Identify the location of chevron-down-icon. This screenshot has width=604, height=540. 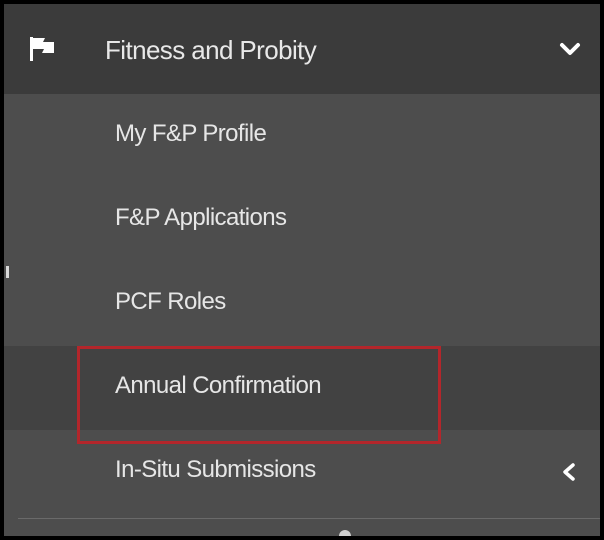
(570, 50).